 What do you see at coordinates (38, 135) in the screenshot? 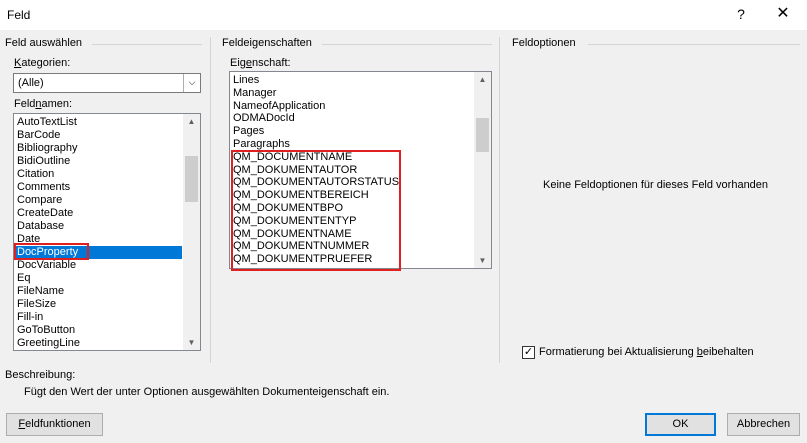
I see `fieldname-list-item: BarCode` at bounding box center [38, 135].